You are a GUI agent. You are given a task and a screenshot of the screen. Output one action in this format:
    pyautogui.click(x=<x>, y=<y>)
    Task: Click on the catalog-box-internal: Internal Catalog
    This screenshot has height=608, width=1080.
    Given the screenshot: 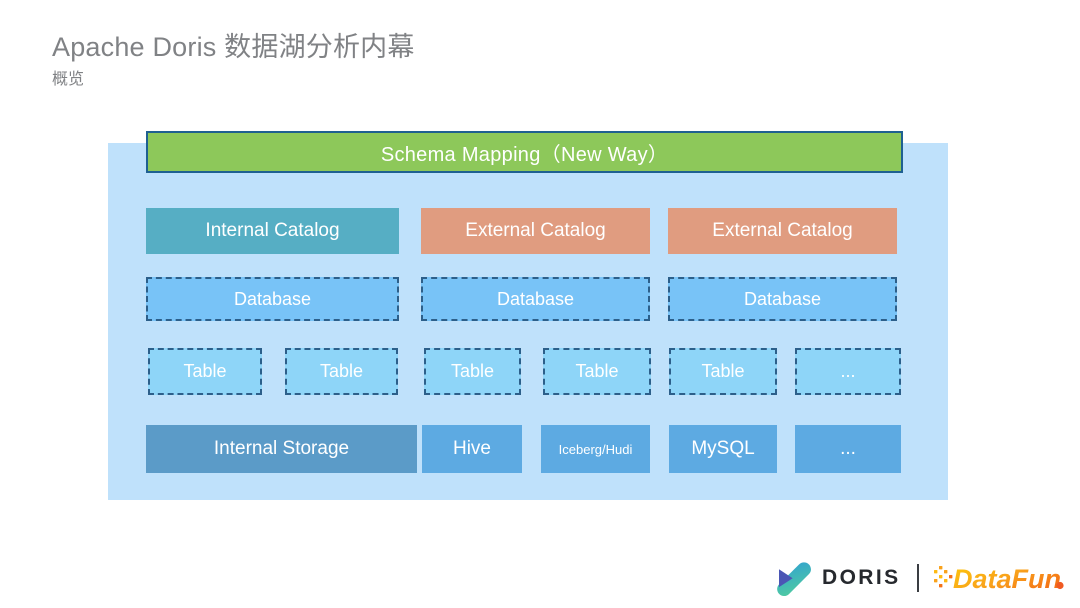 What is the action you would take?
    pyautogui.click(x=272, y=231)
    